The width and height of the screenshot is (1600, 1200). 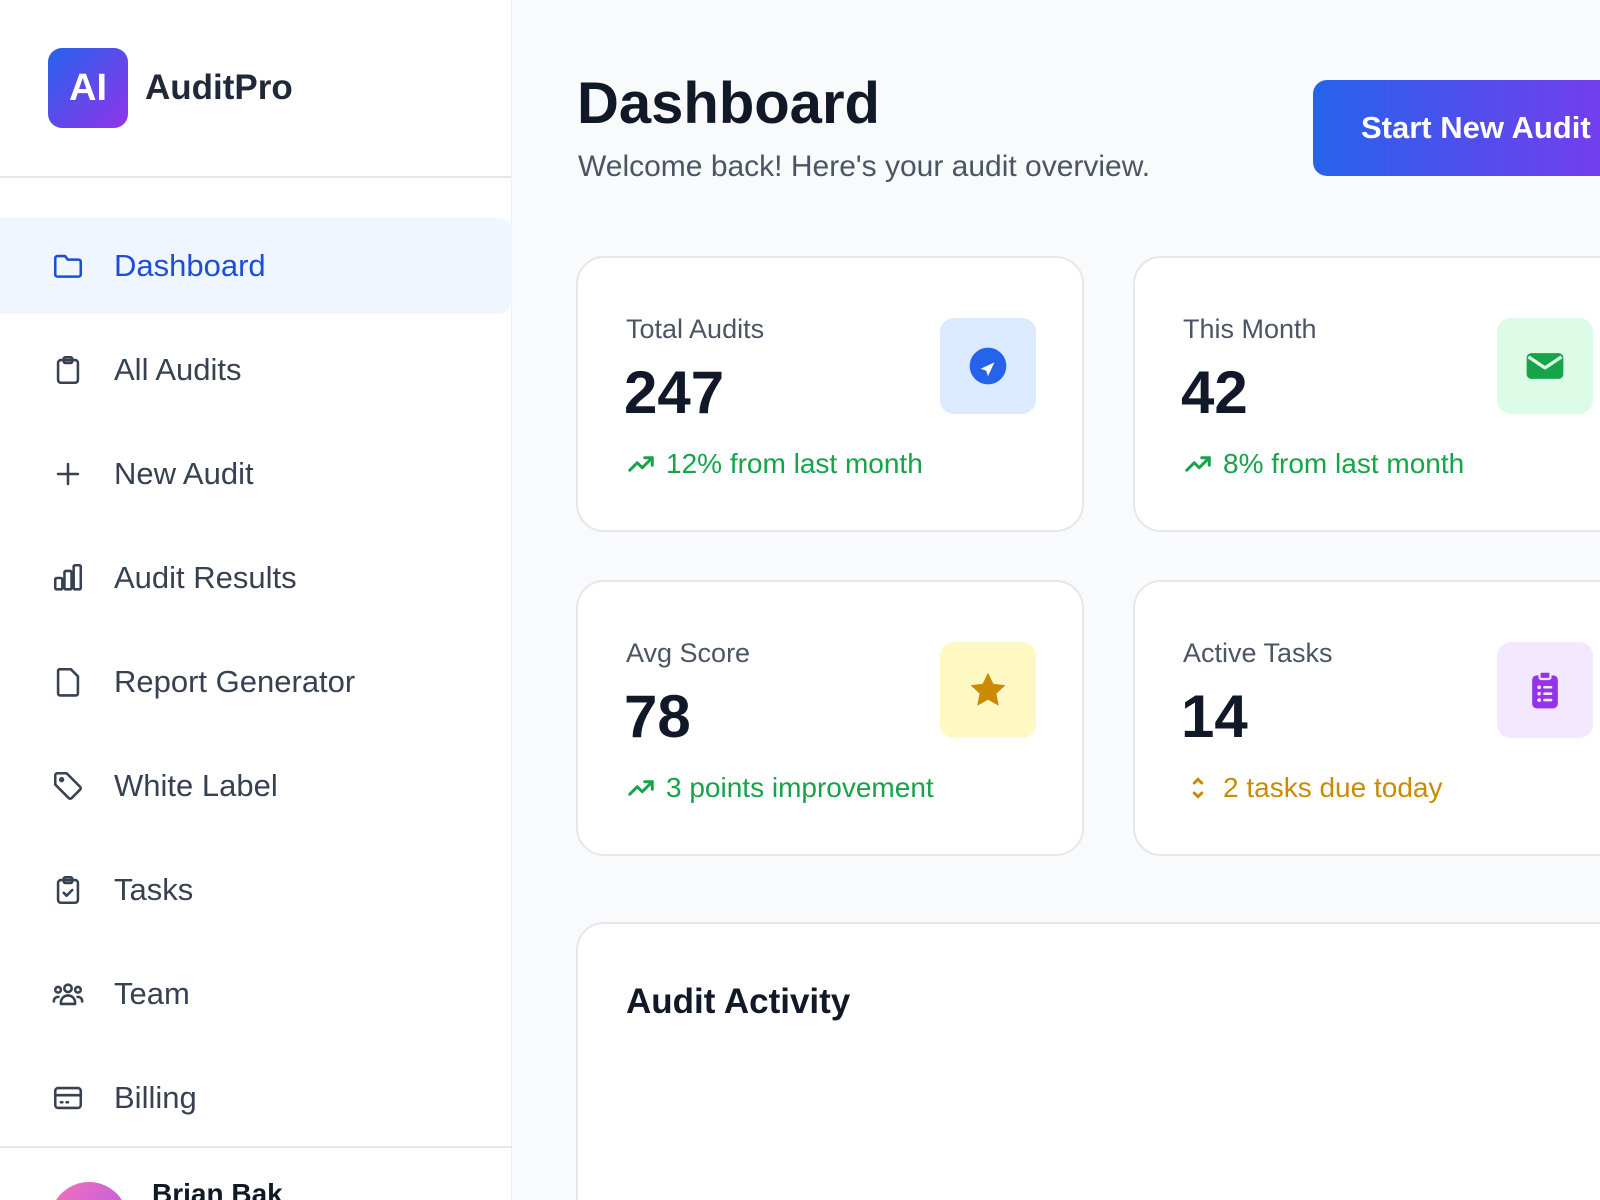 I want to click on sidebar-item-audit-results: Audit Results, so click(x=256, y=578).